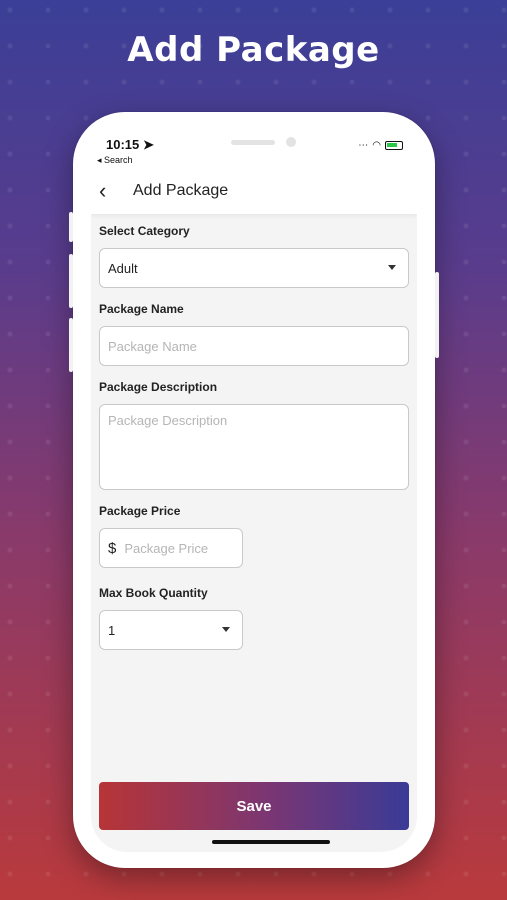 Image resolution: width=507 pixels, height=900 pixels. What do you see at coordinates (148, 144) in the screenshot?
I see `location-arrow-icon: ➤` at bounding box center [148, 144].